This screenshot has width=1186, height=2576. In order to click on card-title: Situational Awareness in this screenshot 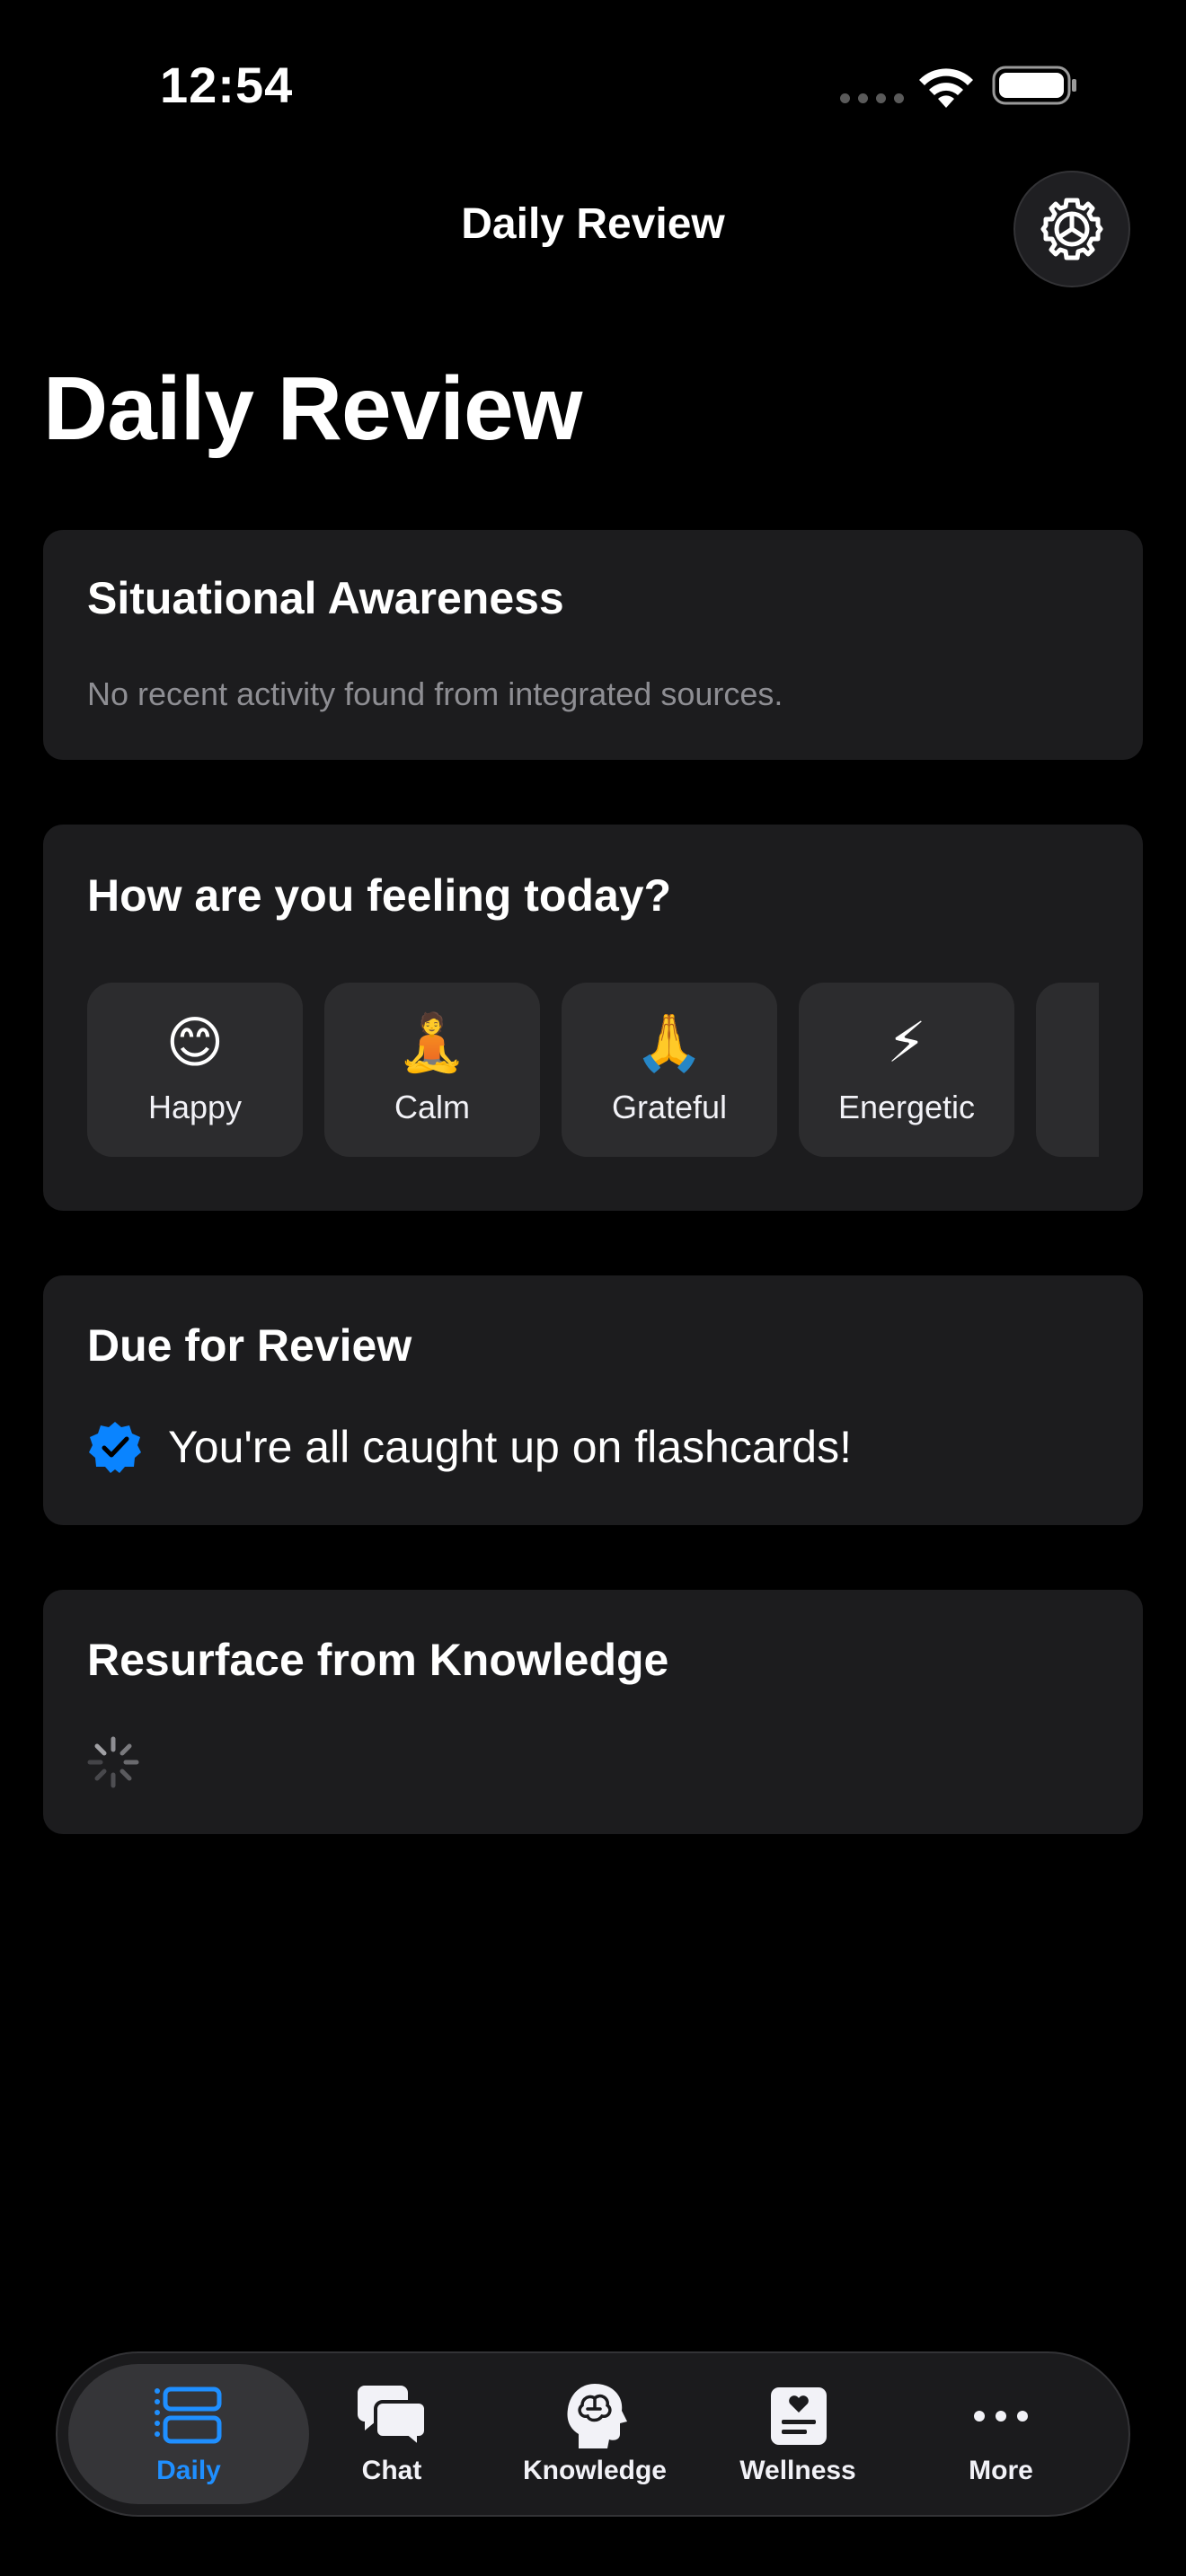, I will do `click(325, 598)`.